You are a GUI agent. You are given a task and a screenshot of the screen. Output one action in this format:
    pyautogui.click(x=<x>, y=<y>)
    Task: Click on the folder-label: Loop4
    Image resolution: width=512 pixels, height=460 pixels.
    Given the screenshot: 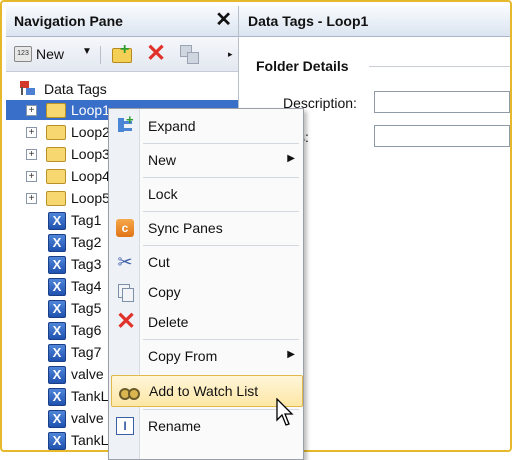 What is the action you would take?
    pyautogui.click(x=90, y=176)
    